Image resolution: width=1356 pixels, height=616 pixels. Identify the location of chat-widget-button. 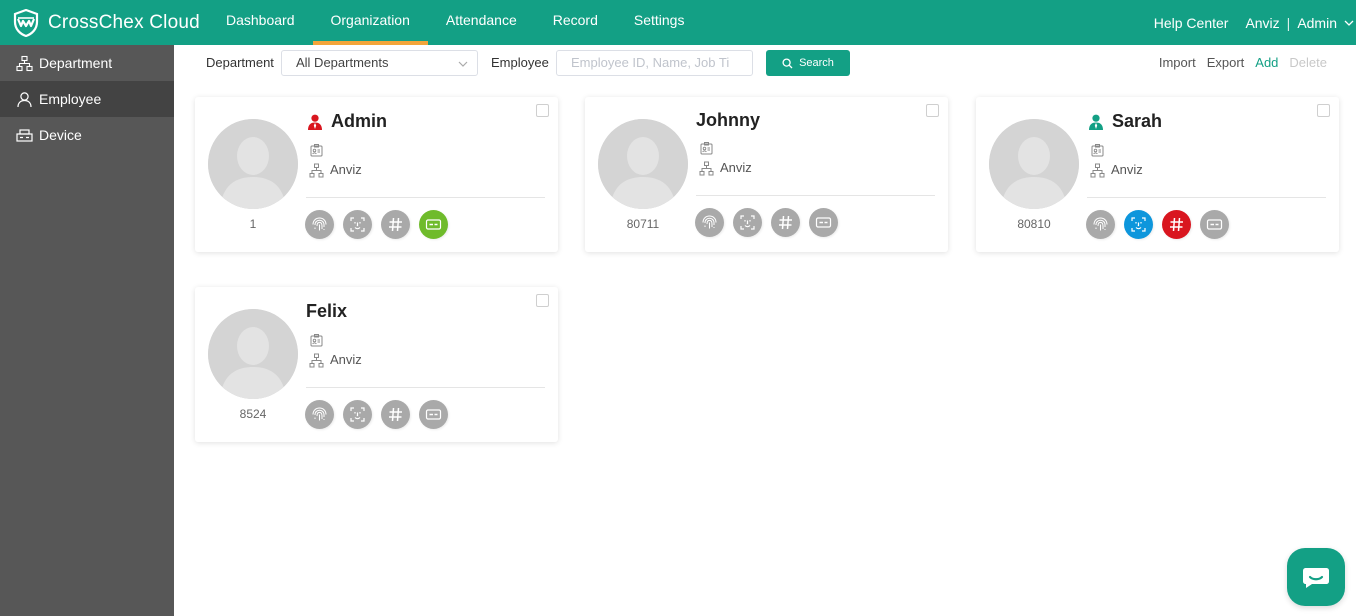
(1316, 577).